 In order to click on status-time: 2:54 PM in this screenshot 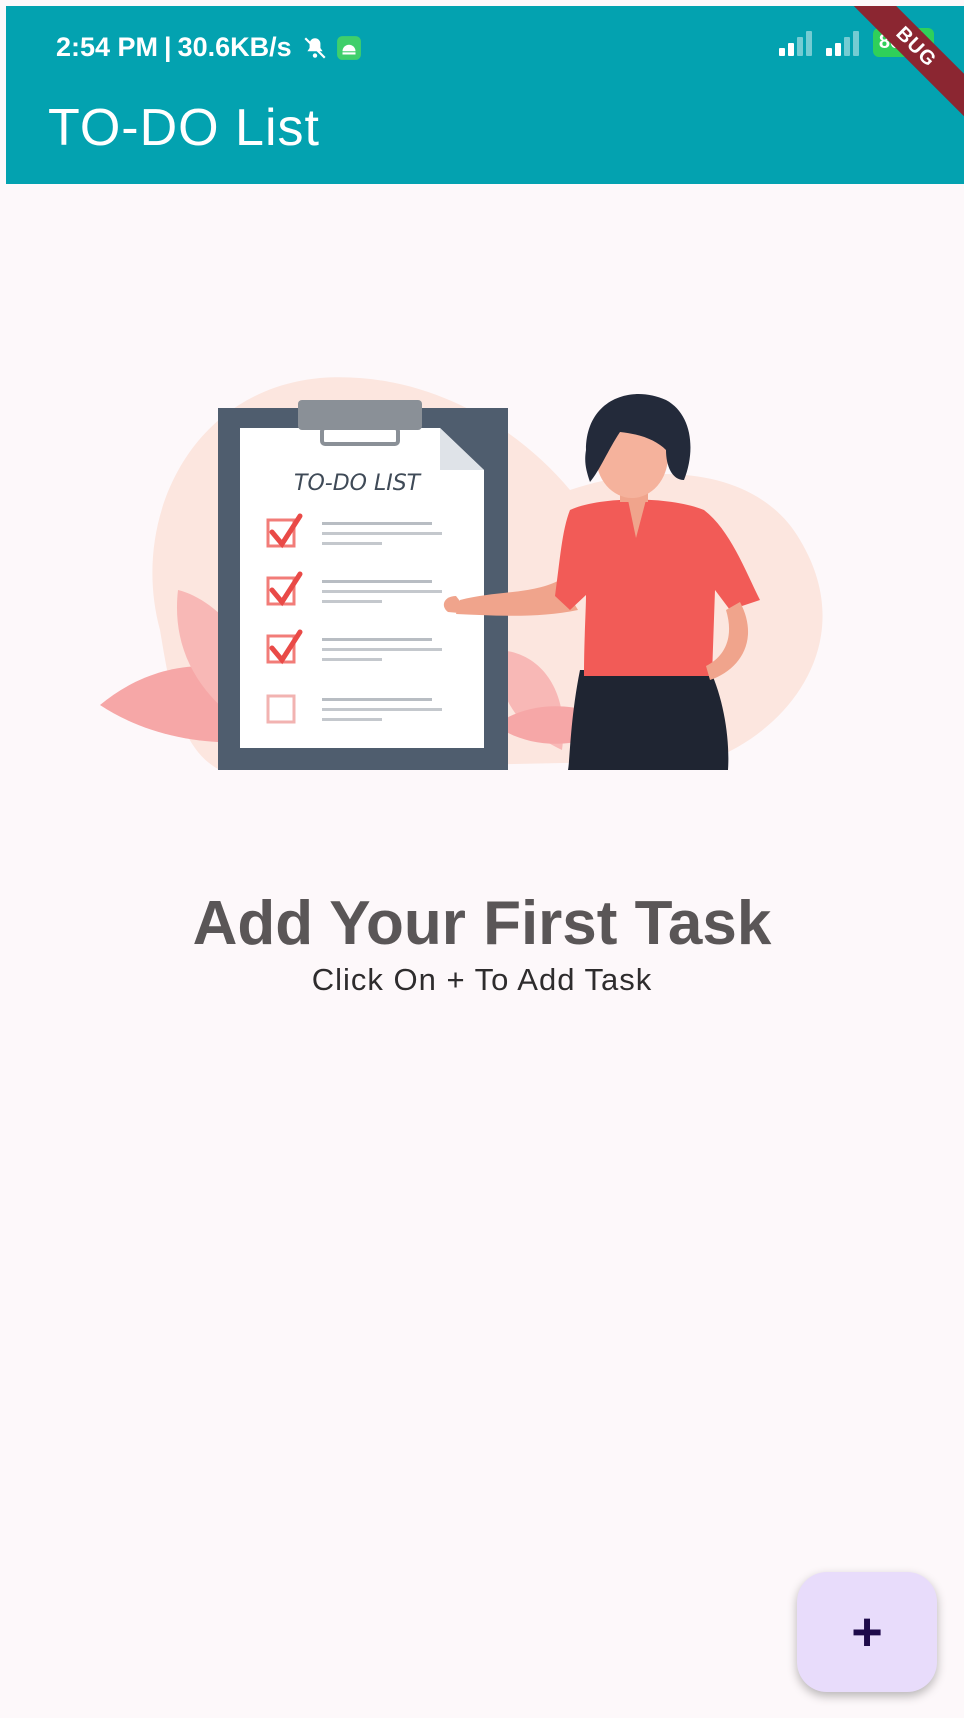, I will do `click(107, 47)`.